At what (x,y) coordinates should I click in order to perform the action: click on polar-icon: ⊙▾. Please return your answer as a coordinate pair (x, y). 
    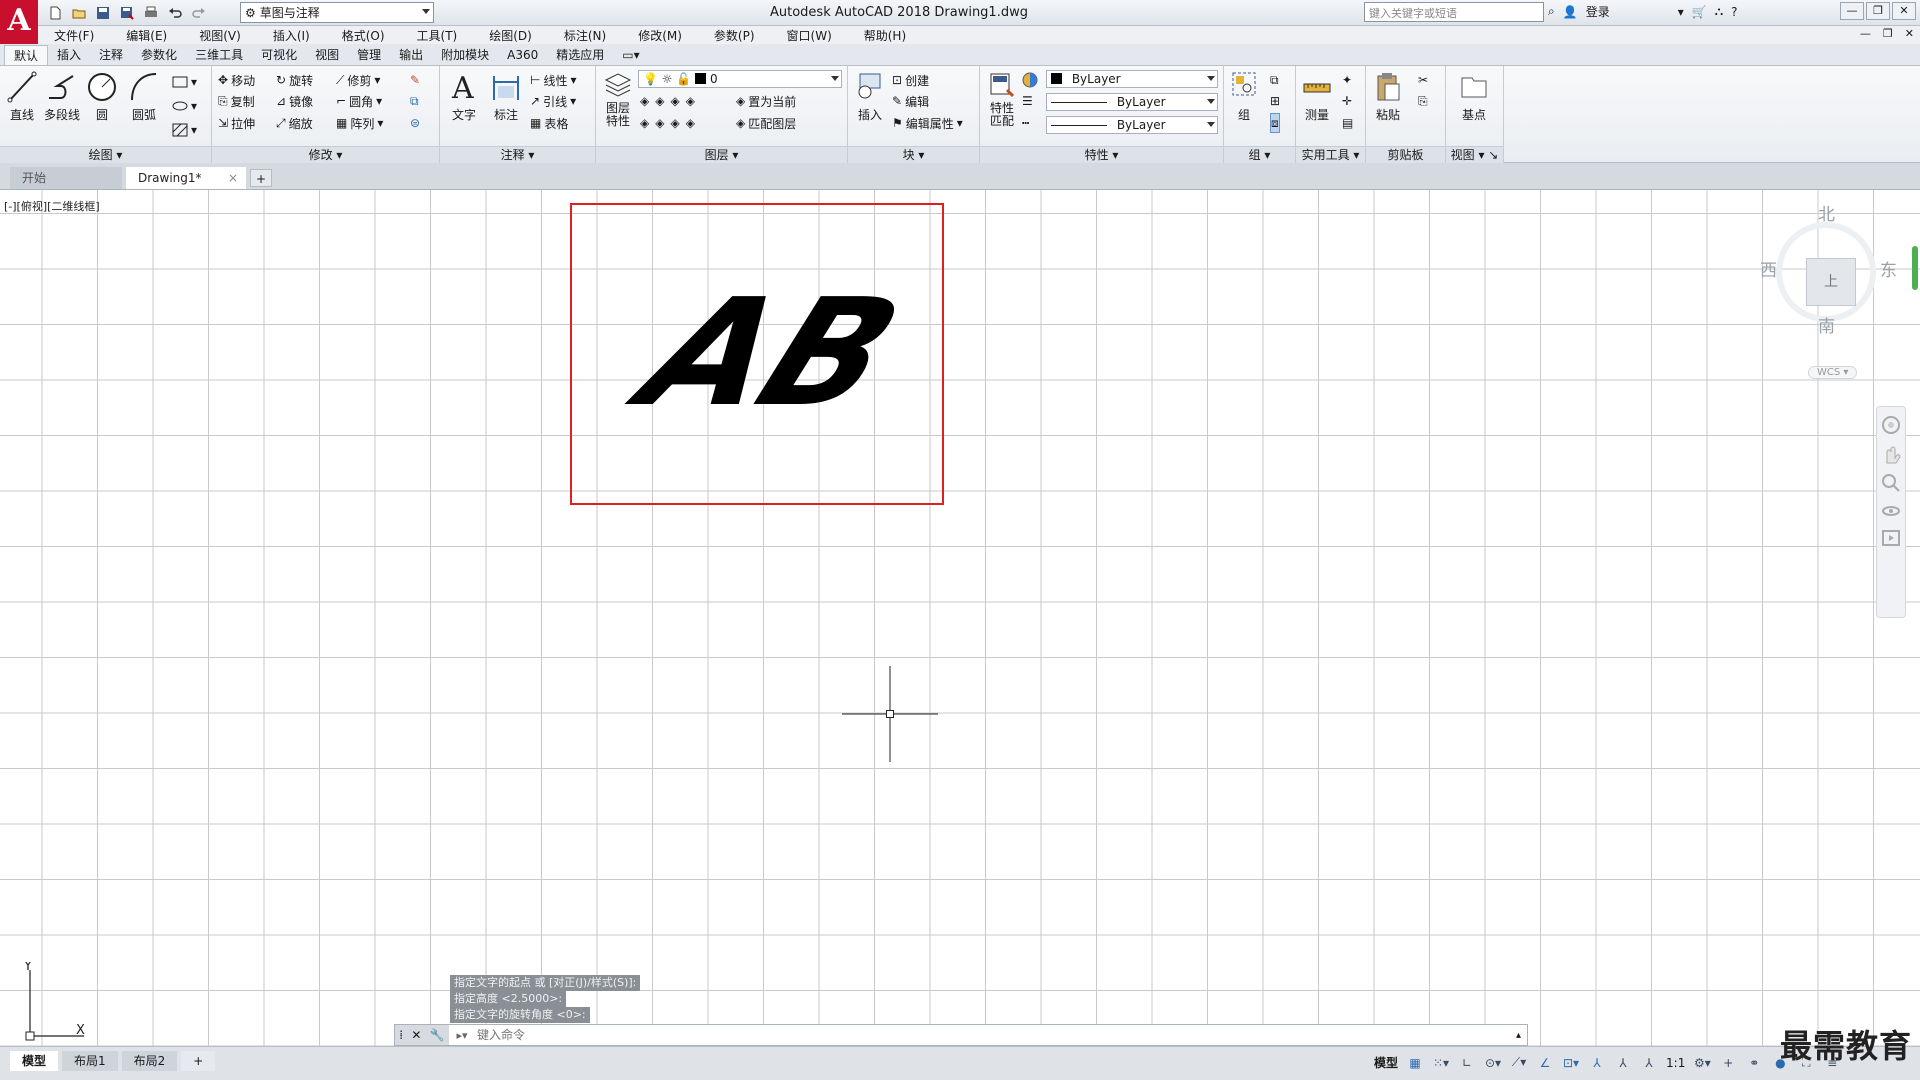
    Looking at the image, I should click on (1493, 1063).